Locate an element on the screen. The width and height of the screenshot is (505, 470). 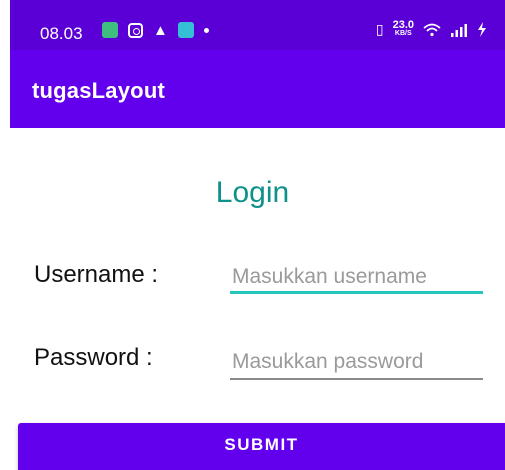
password-label: Password : is located at coordinates (93, 357).